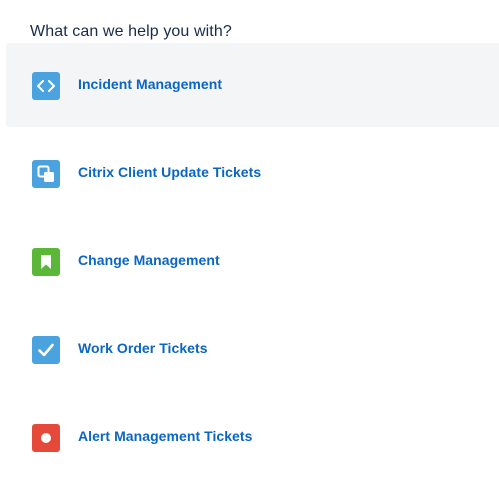 This screenshot has height=502, width=499. Describe the element at coordinates (46, 86) in the screenshot. I see `code-brackets-icon` at that location.